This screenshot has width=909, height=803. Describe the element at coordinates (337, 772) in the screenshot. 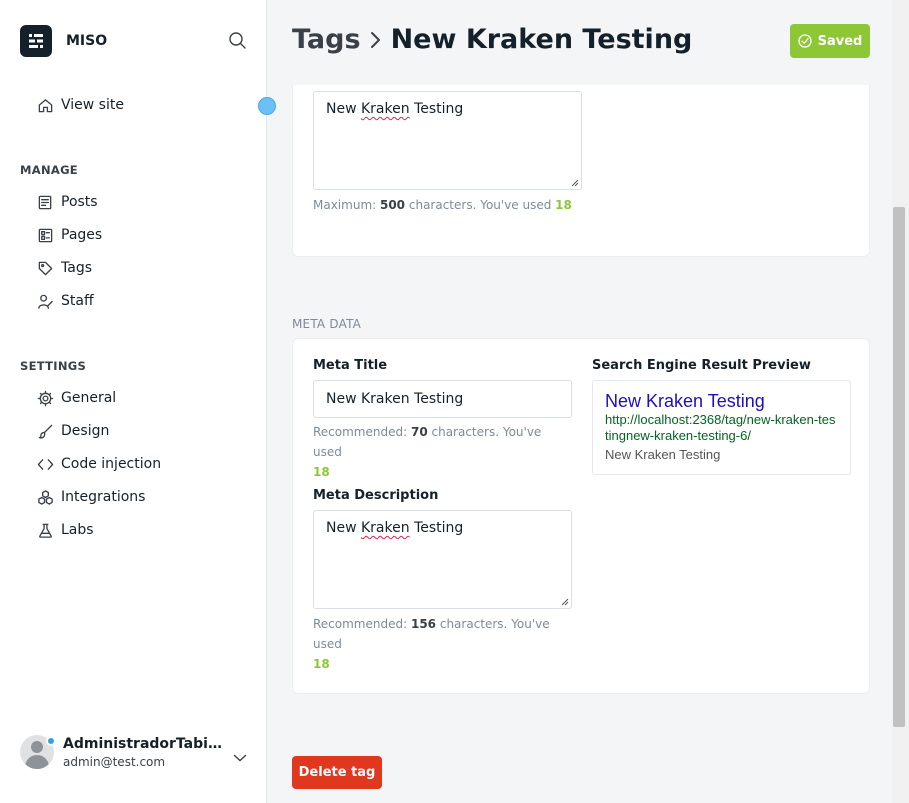

I see `delete-tag-button: Delete tag` at that location.